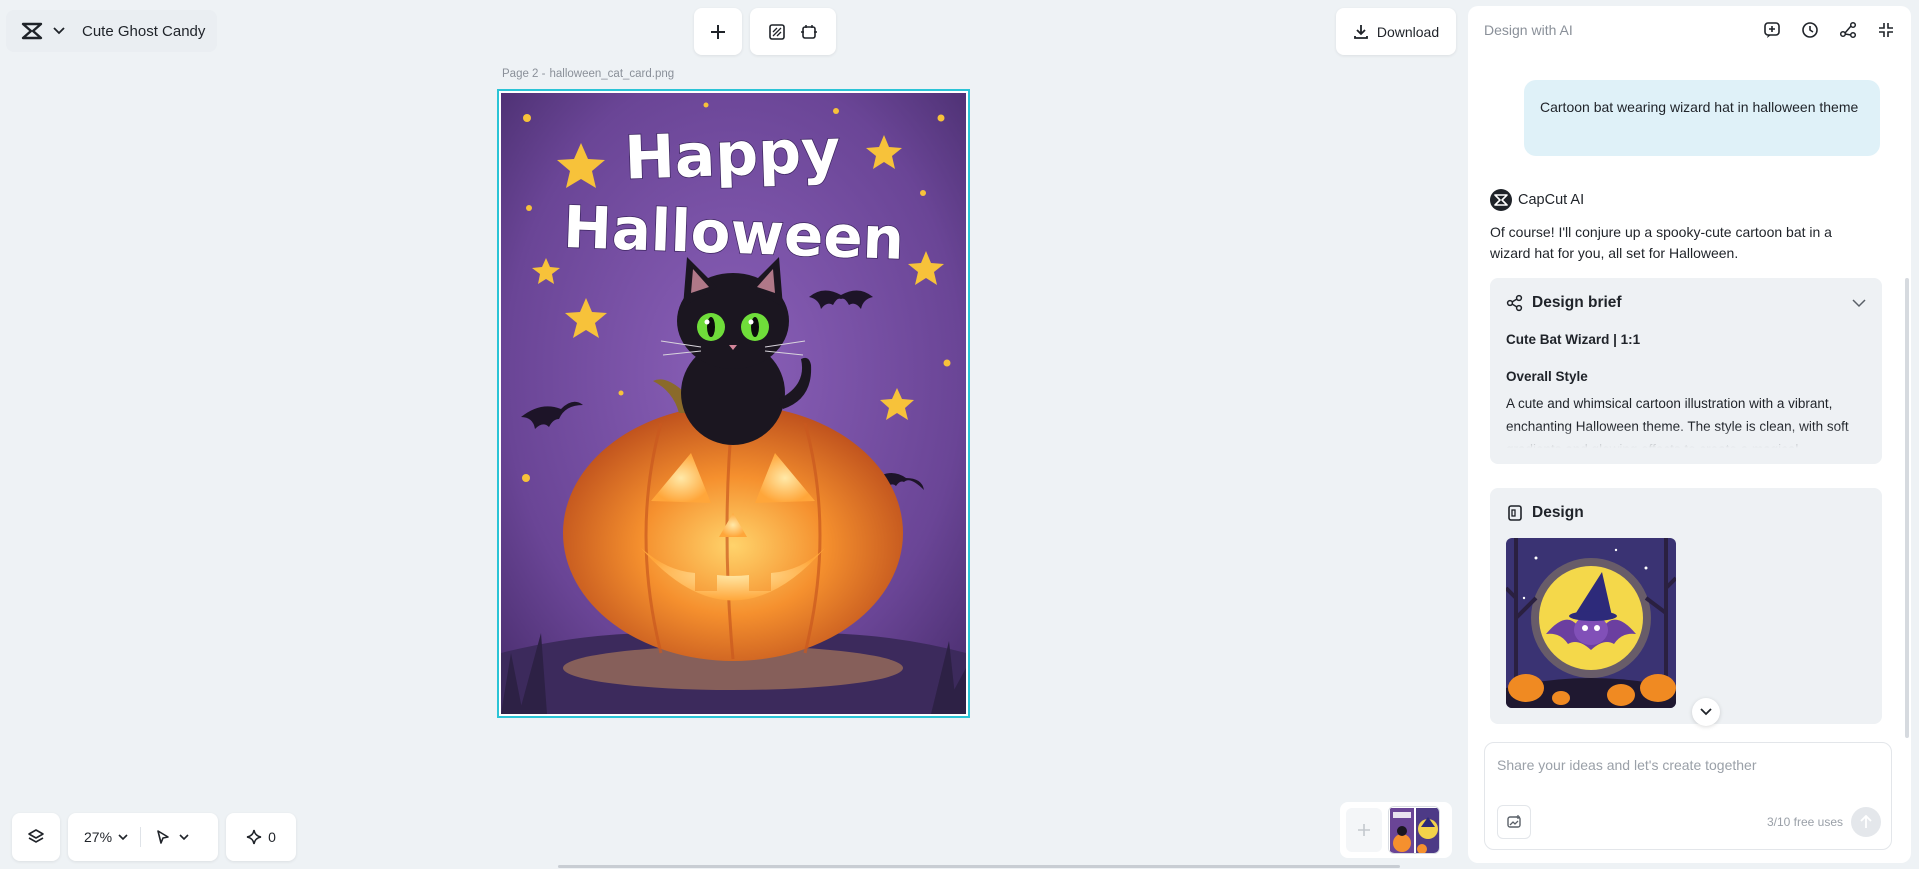 The width and height of the screenshot is (1919, 869). Describe the element at coordinates (1689, 30) in the screenshot. I see `panel-header: Design with AI` at that location.